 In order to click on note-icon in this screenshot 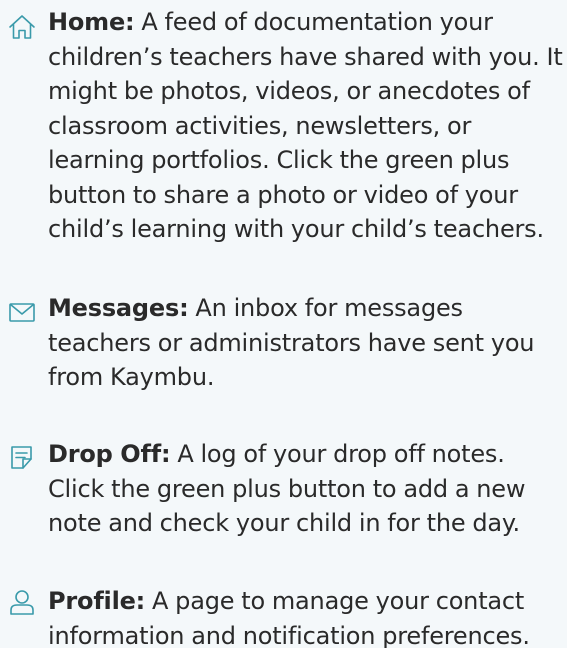, I will do `click(22, 457)`.